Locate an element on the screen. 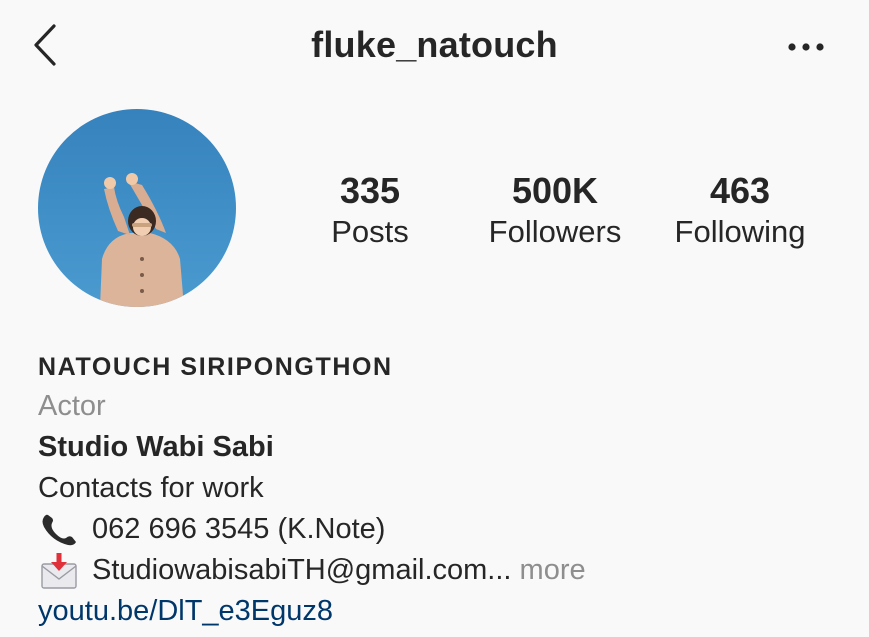 This screenshot has width=869, height=637. following-label: Following is located at coordinates (740, 231).